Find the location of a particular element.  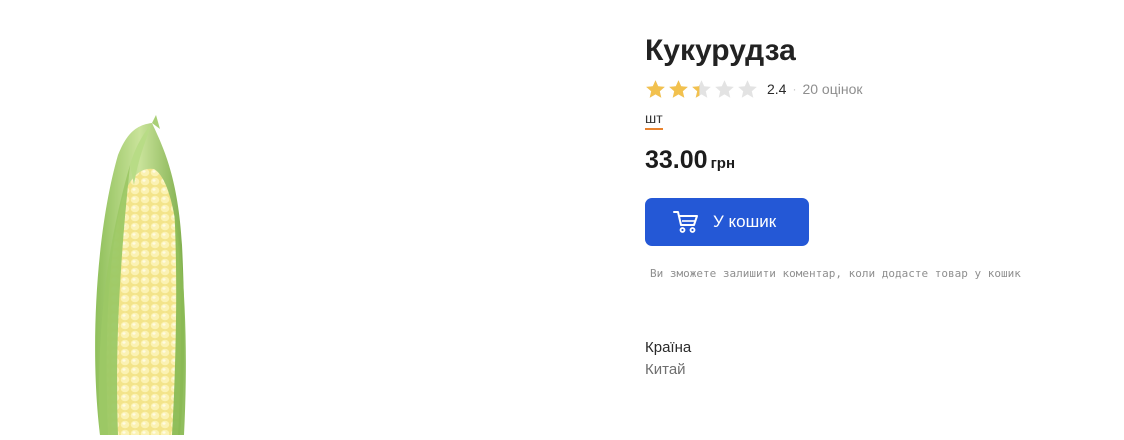

cart-icon is located at coordinates (685, 222).